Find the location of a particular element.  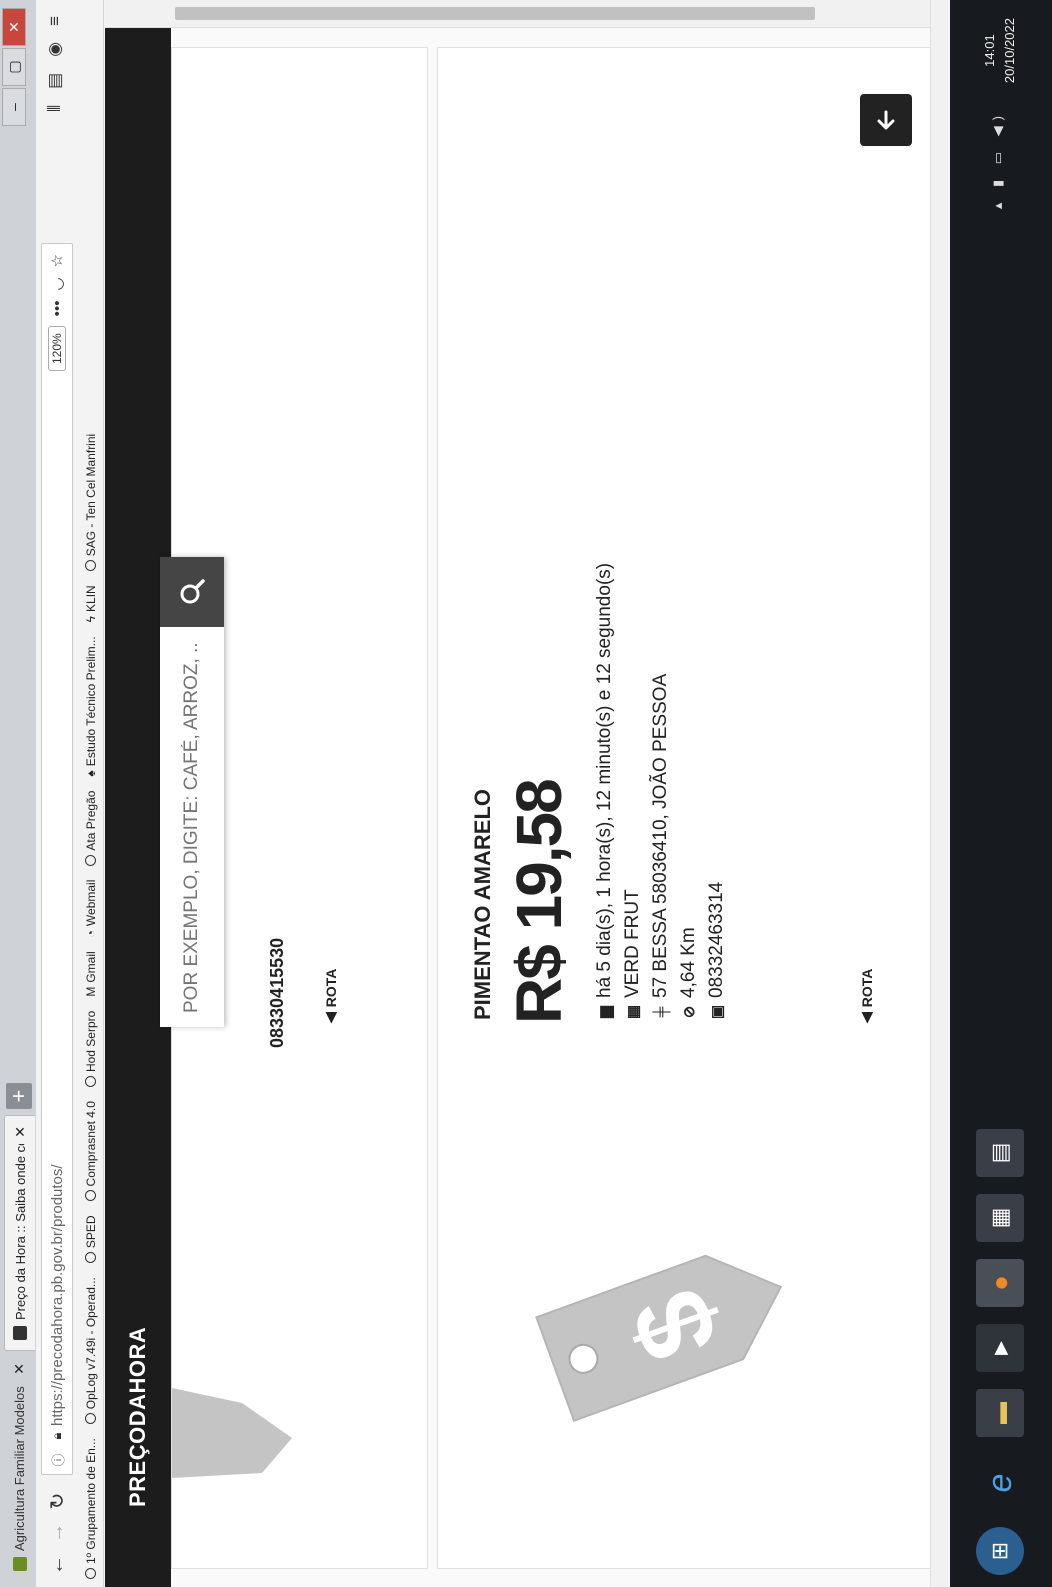

scrollbar-thumb is located at coordinates (495, 13).